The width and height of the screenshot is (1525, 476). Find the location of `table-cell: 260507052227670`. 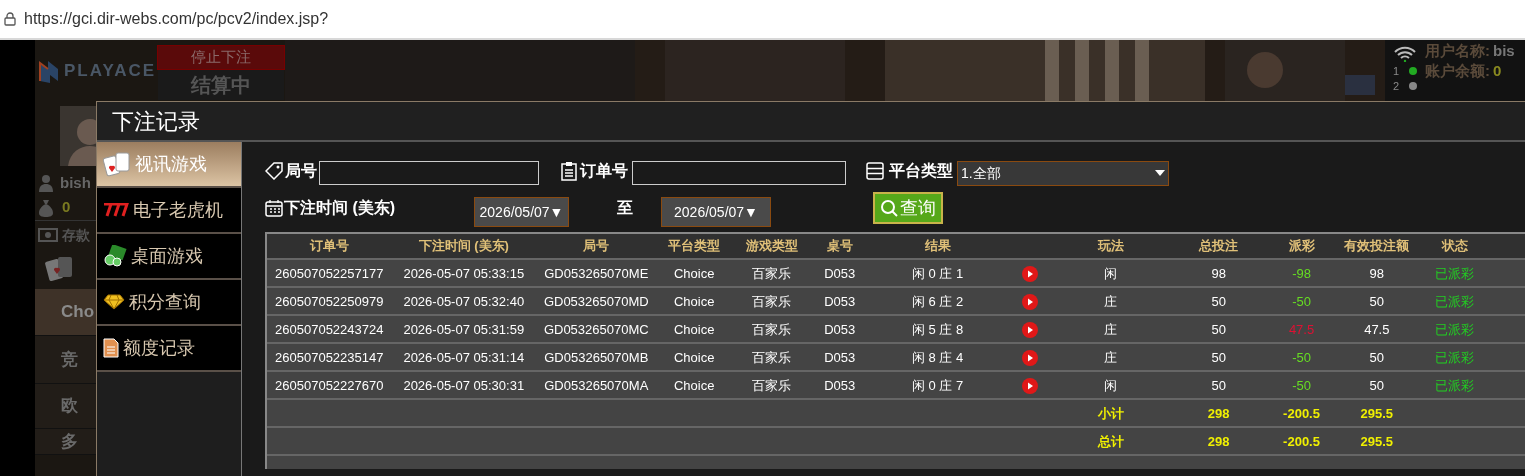

table-cell: 260507052227670 is located at coordinates (329, 385).